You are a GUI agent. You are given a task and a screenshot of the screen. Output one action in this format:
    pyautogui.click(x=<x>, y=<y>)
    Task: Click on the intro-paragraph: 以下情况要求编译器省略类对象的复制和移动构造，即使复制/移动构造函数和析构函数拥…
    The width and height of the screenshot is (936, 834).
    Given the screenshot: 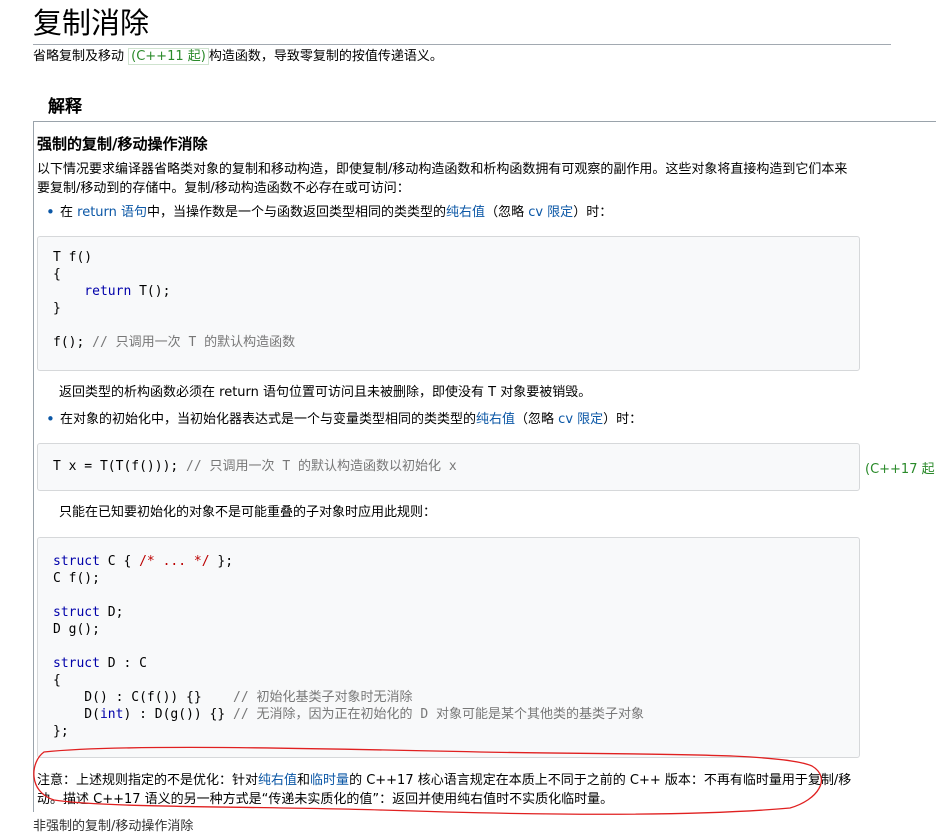 What is the action you would take?
    pyautogui.click(x=442, y=179)
    